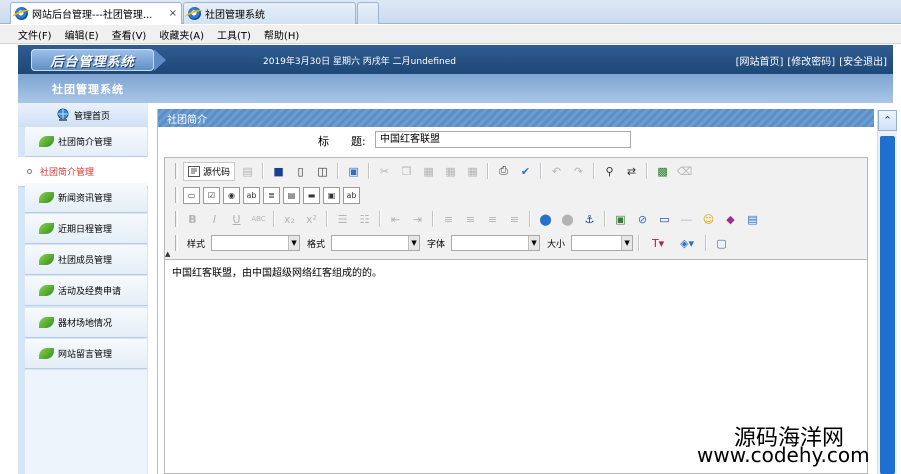 Image resolution: width=901 pixels, height=474 pixels. Describe the element at coordinates (29, 171) in the screenshot. I see `dot-icon` at that location.